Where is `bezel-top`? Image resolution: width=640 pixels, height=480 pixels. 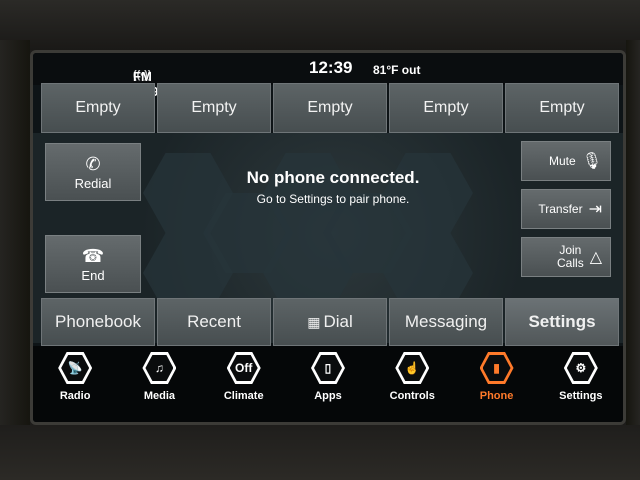
bezel-top is located at coordinates (320, 25).